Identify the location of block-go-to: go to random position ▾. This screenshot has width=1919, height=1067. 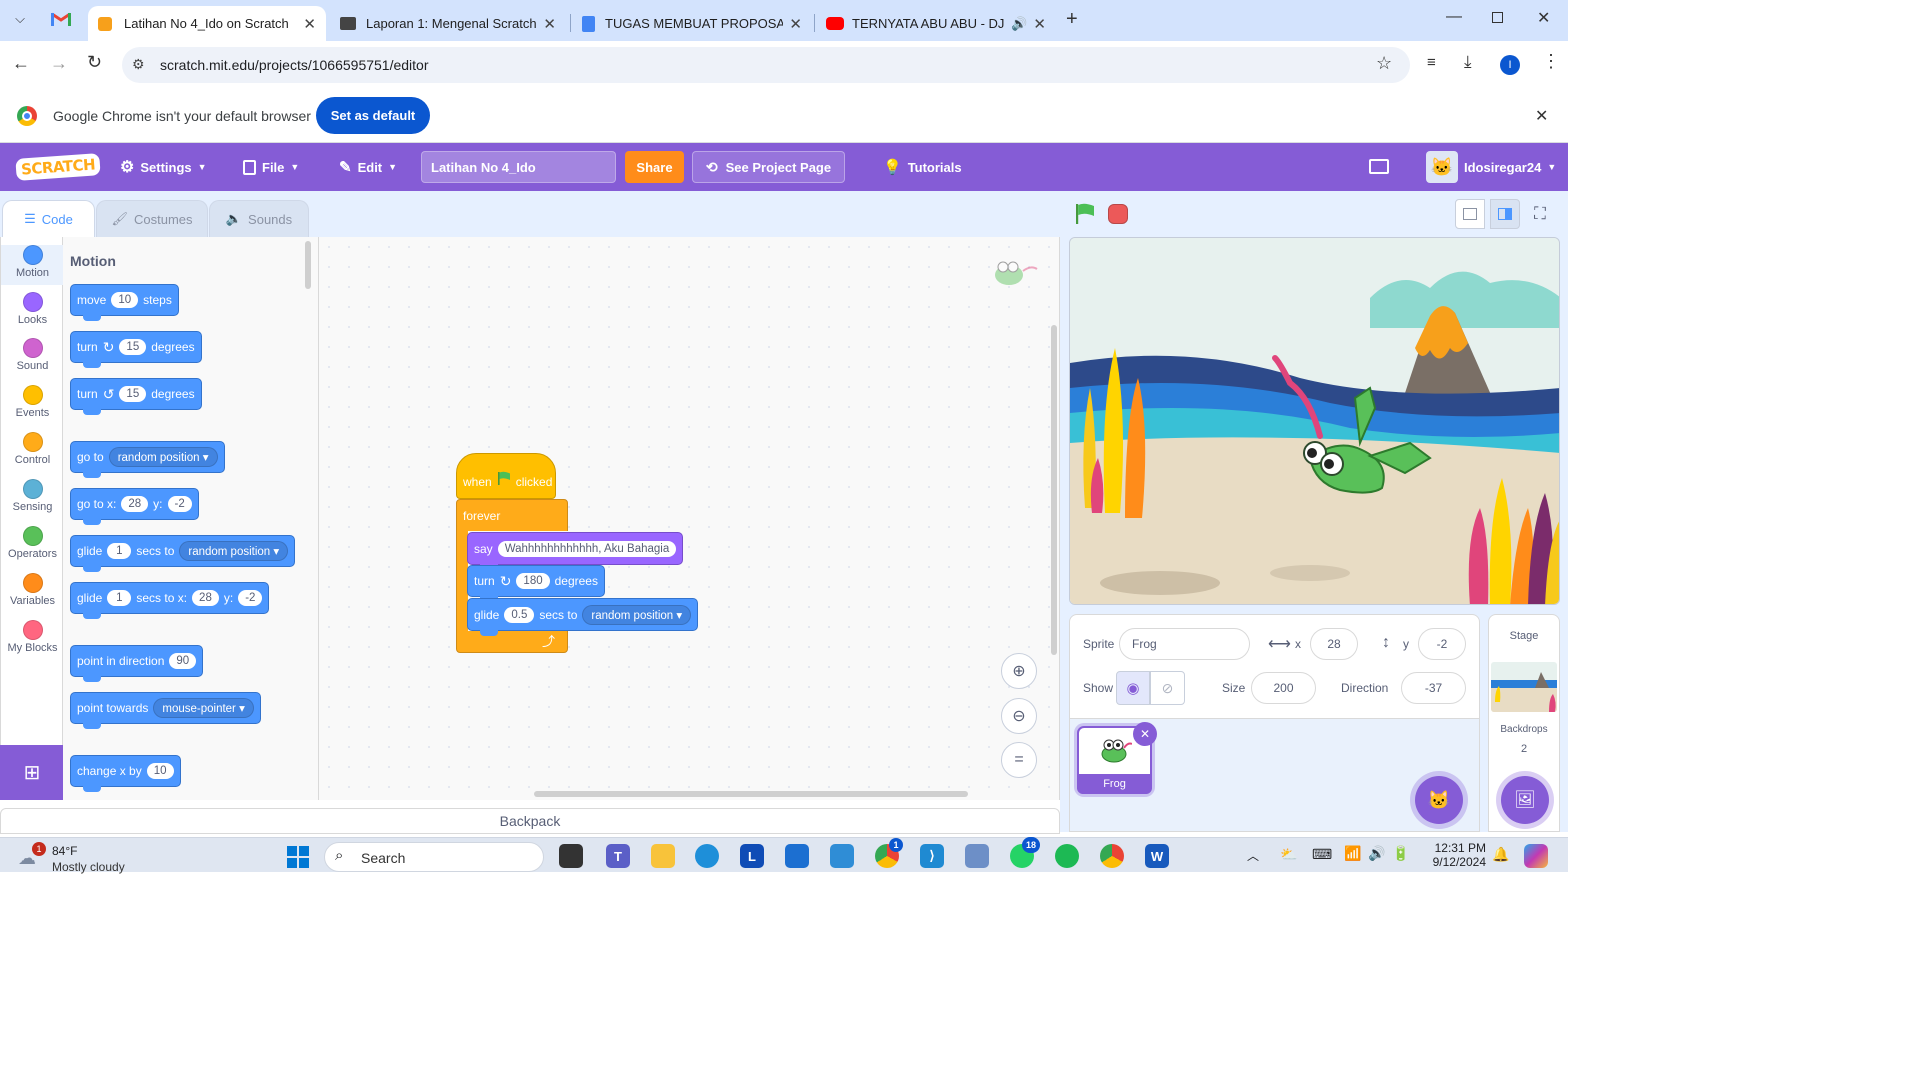
(147, 459).